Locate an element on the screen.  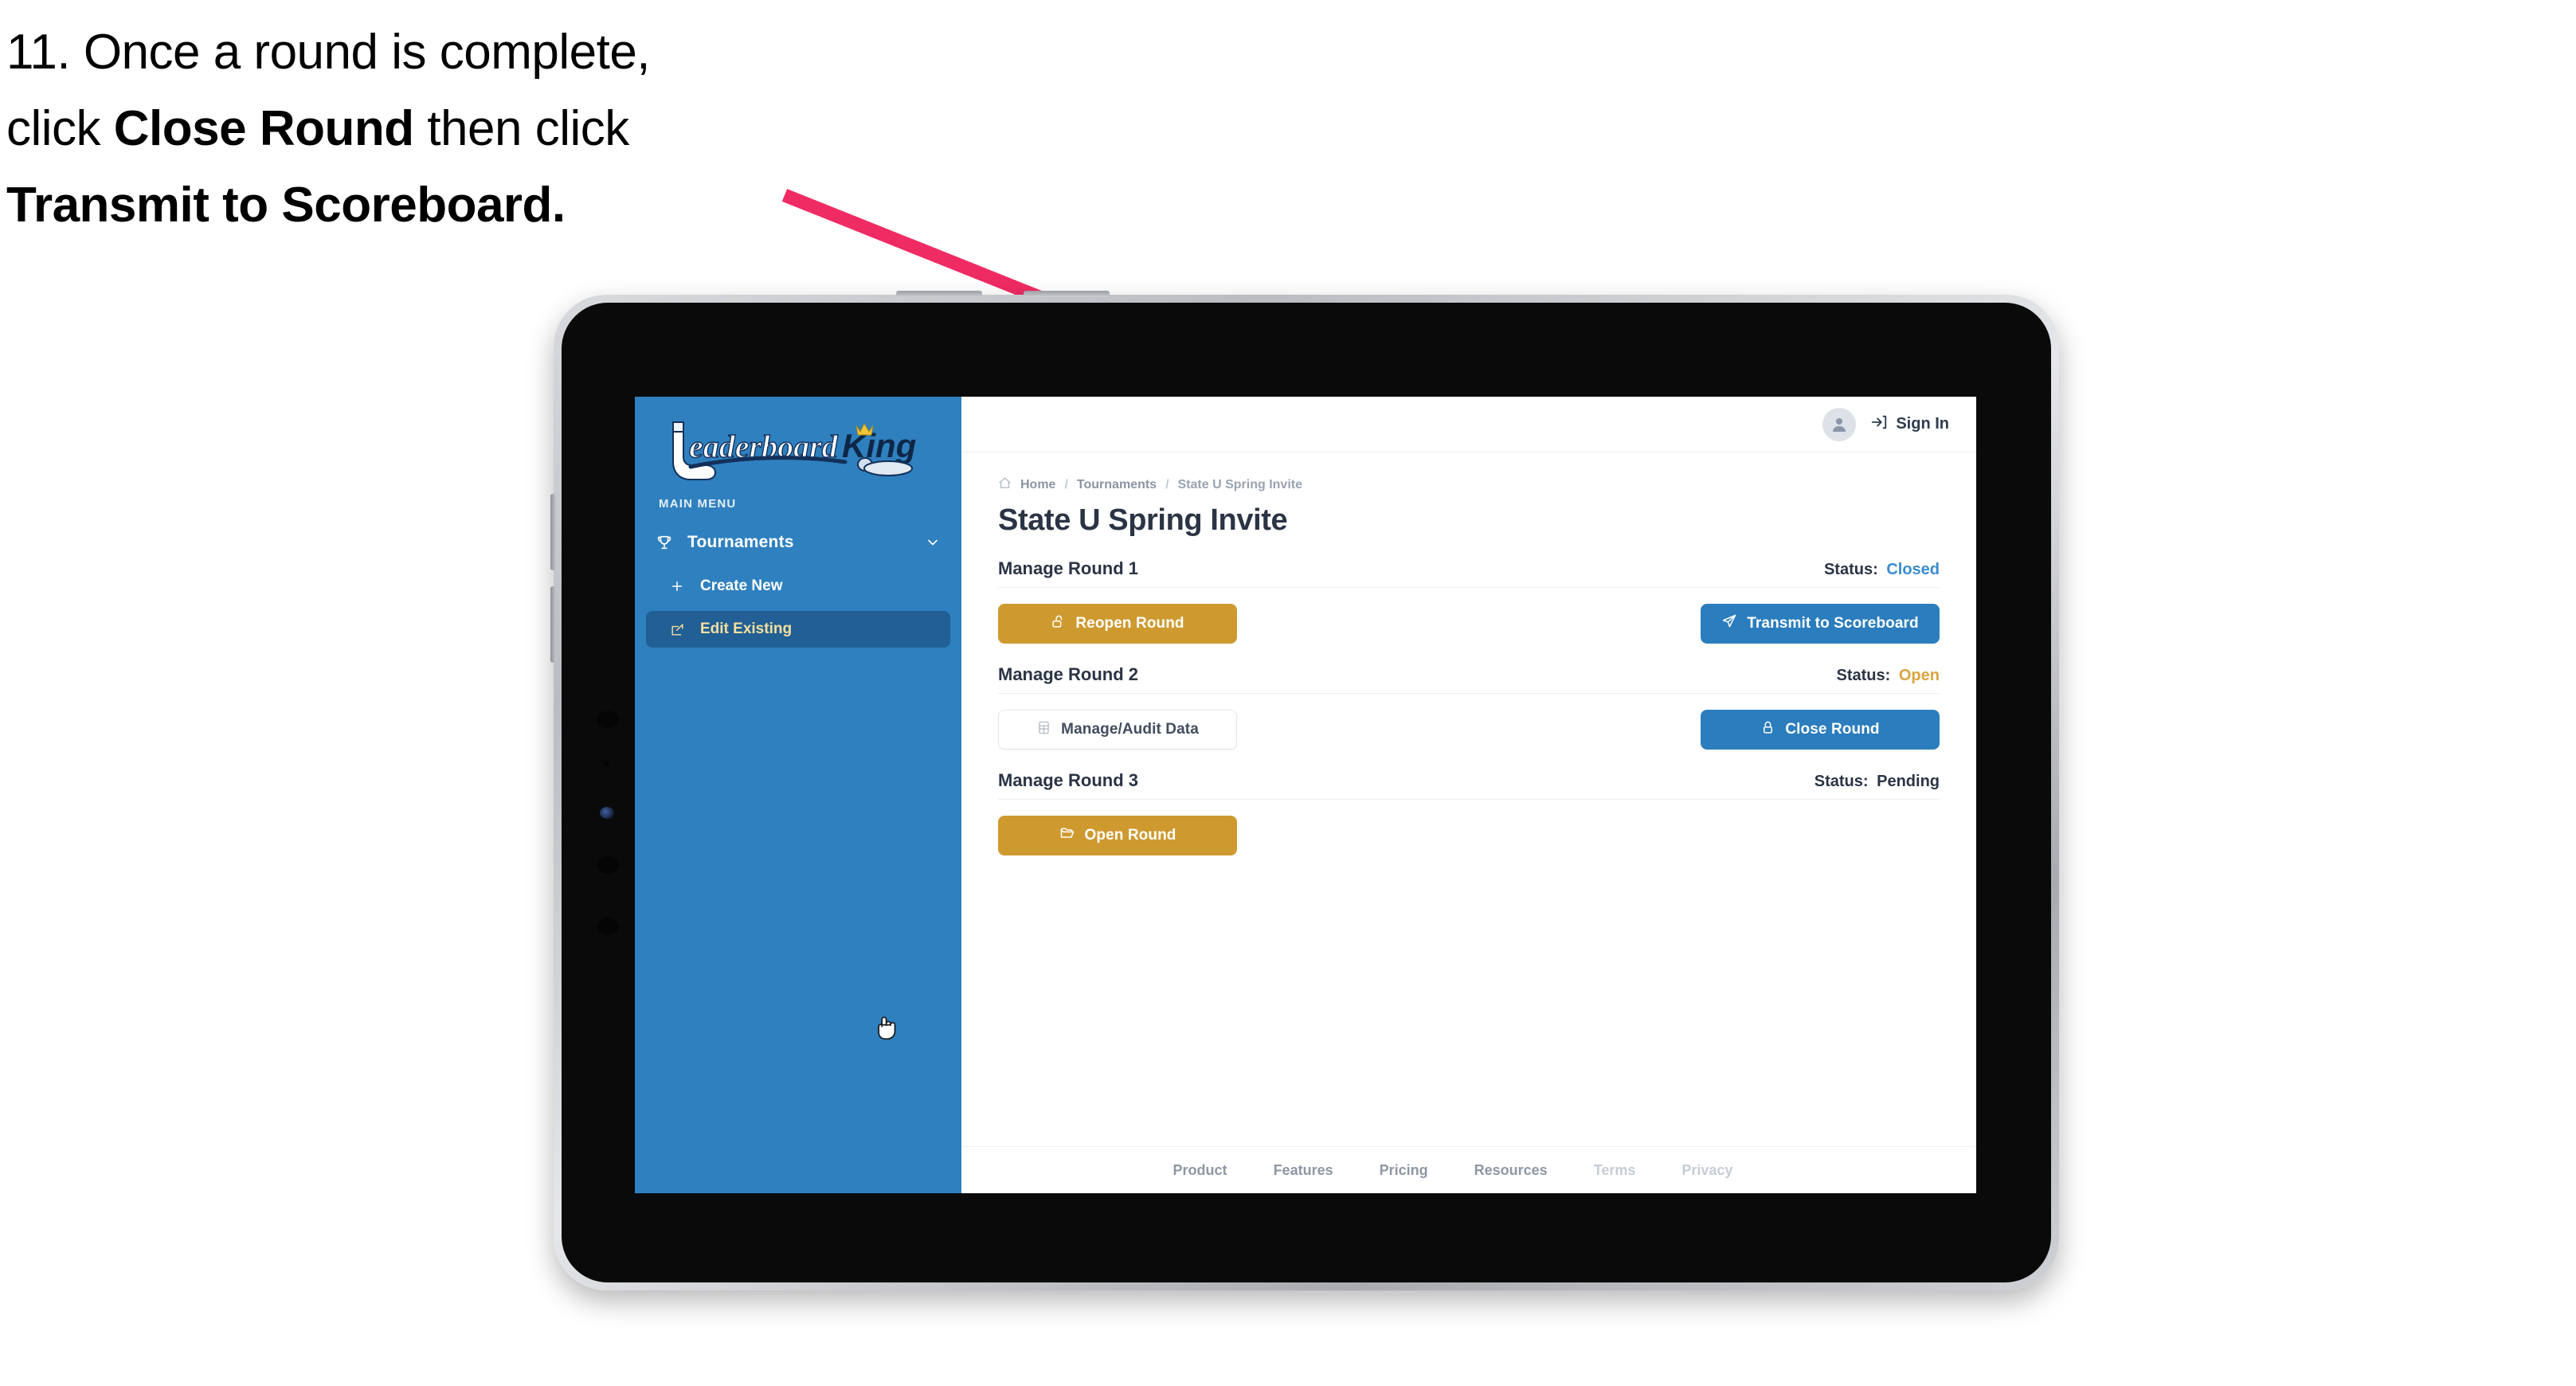
mouse-cursor-hand-icon is located at coordinates (887, 1028).